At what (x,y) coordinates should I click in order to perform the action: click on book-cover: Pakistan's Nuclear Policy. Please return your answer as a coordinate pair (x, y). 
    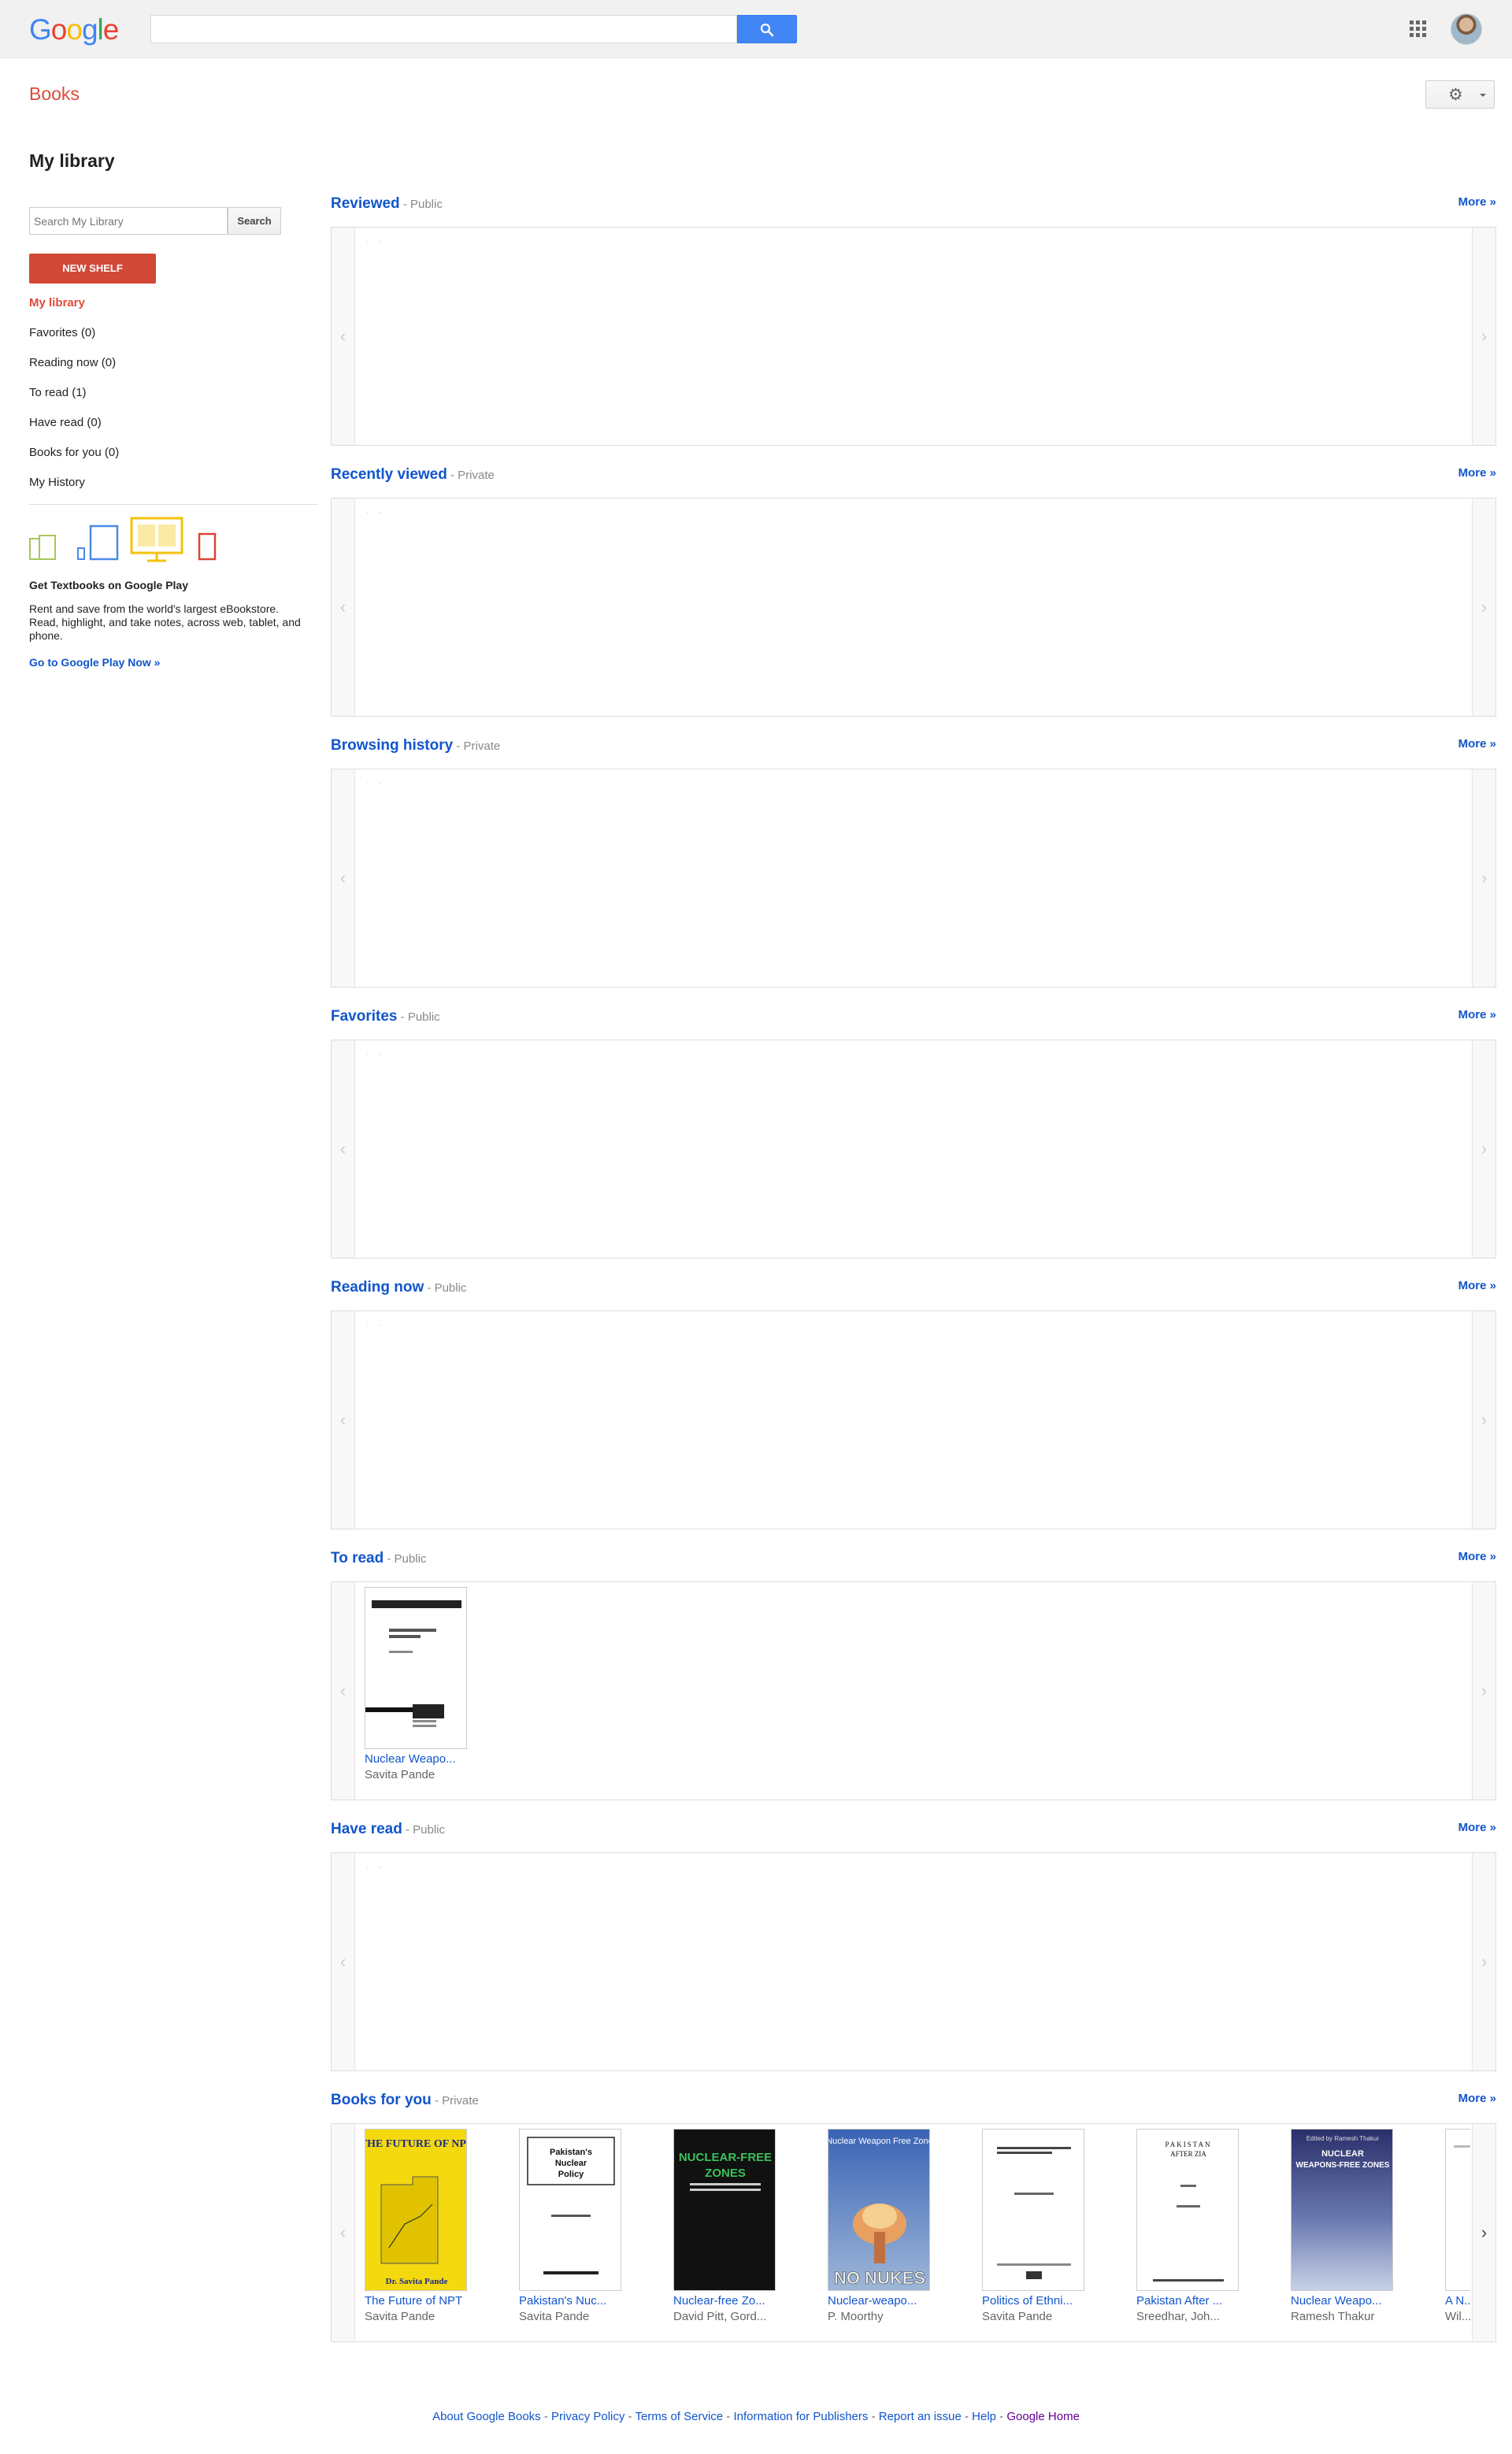
    Looking at the image, I should click on (570, 2210).